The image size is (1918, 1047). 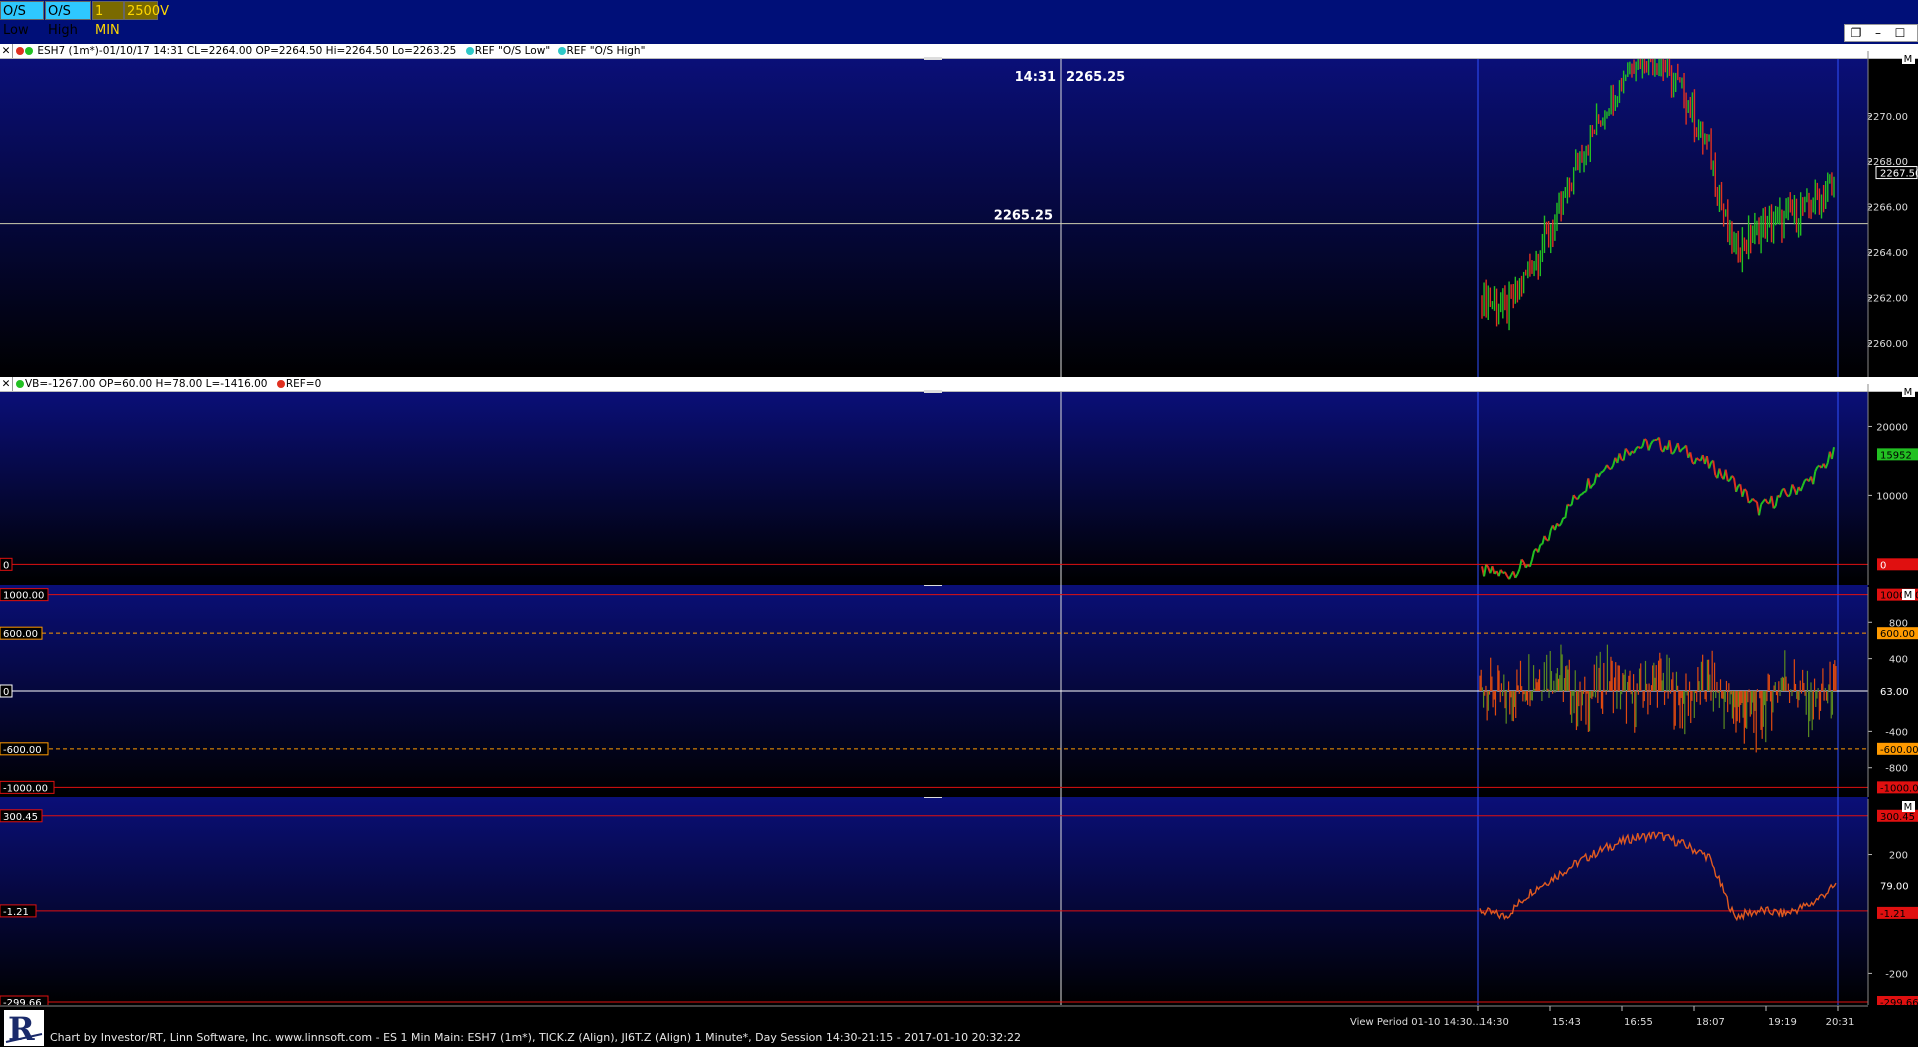 I want to click on m-button-label: M, so click(x=1908, y=595).